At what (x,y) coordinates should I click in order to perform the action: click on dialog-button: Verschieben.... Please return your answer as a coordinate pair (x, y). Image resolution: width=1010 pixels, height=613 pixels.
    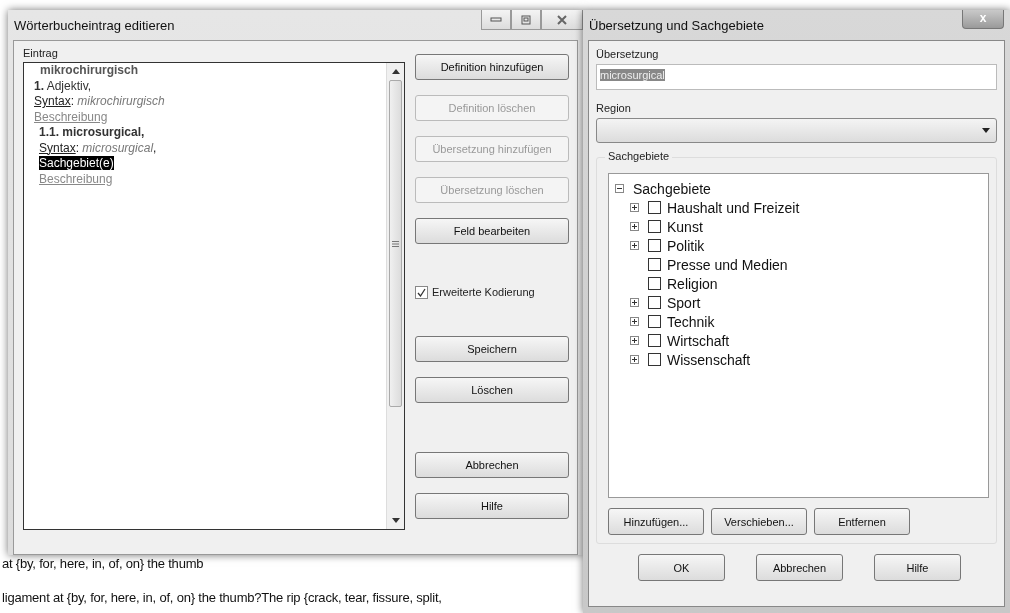
    Looking at the image, I should click on (759, 521).